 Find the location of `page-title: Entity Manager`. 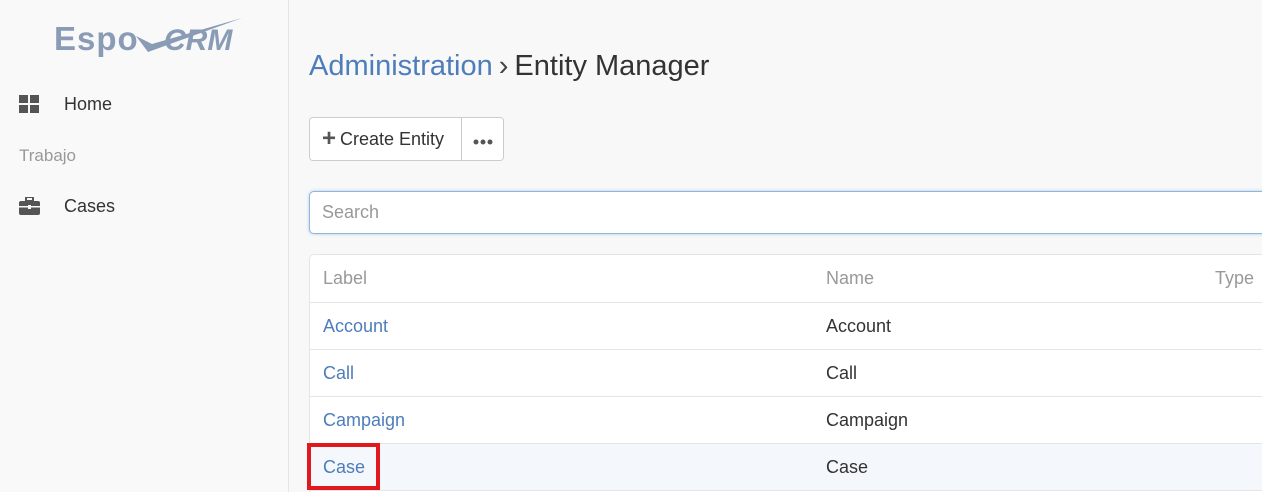

page-title: Entity Manager is located at coordinates (612, 66).